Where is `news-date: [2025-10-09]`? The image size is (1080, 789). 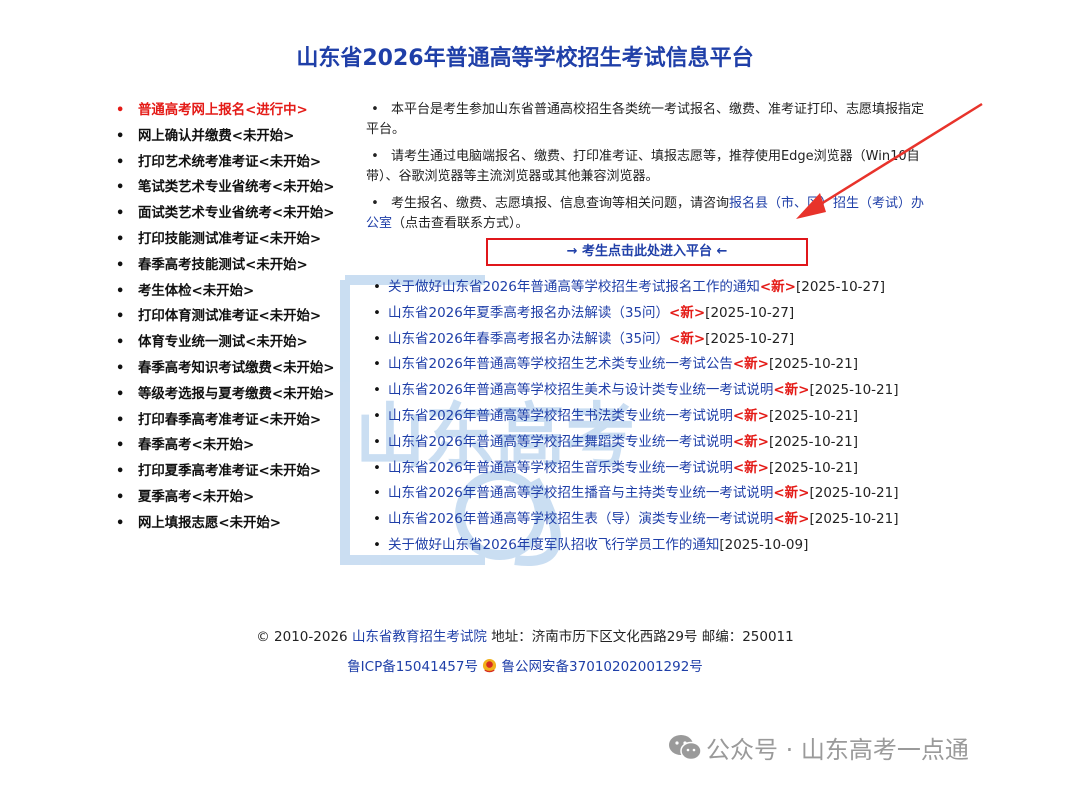
news-date: [2025-10-09] is located at coordinates (764, 544).